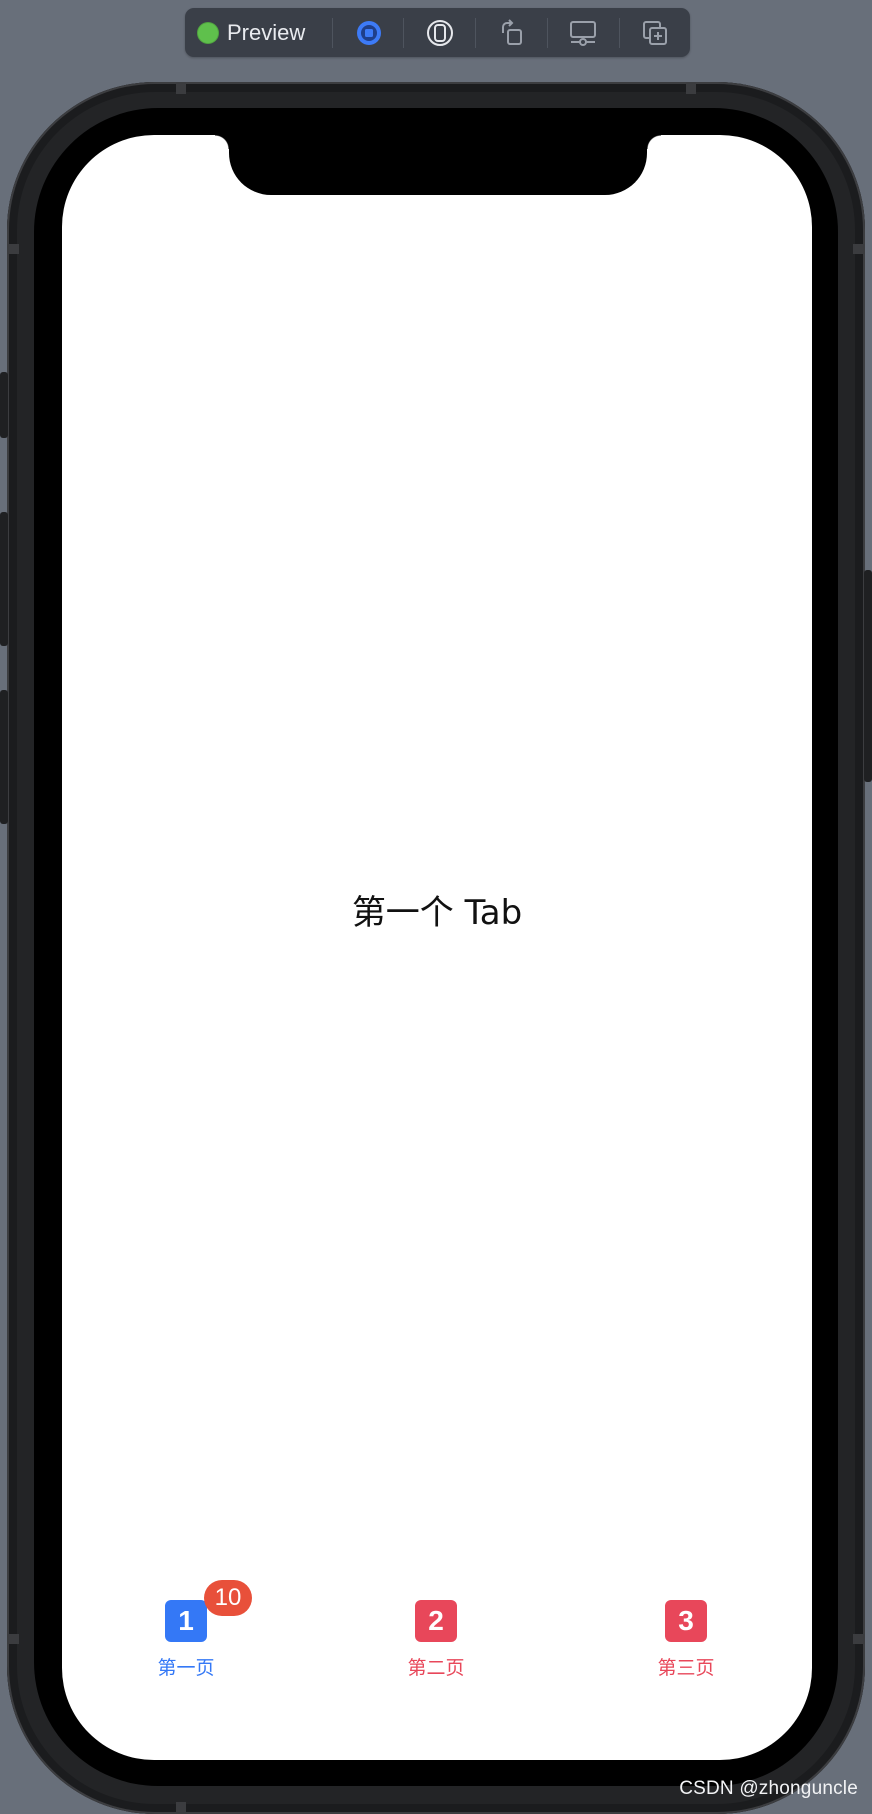  What do you see at coordinates (686, 1668) in the screenshot?
I see `tab-third-label: 第三页` at bounding box center [686, 1668].